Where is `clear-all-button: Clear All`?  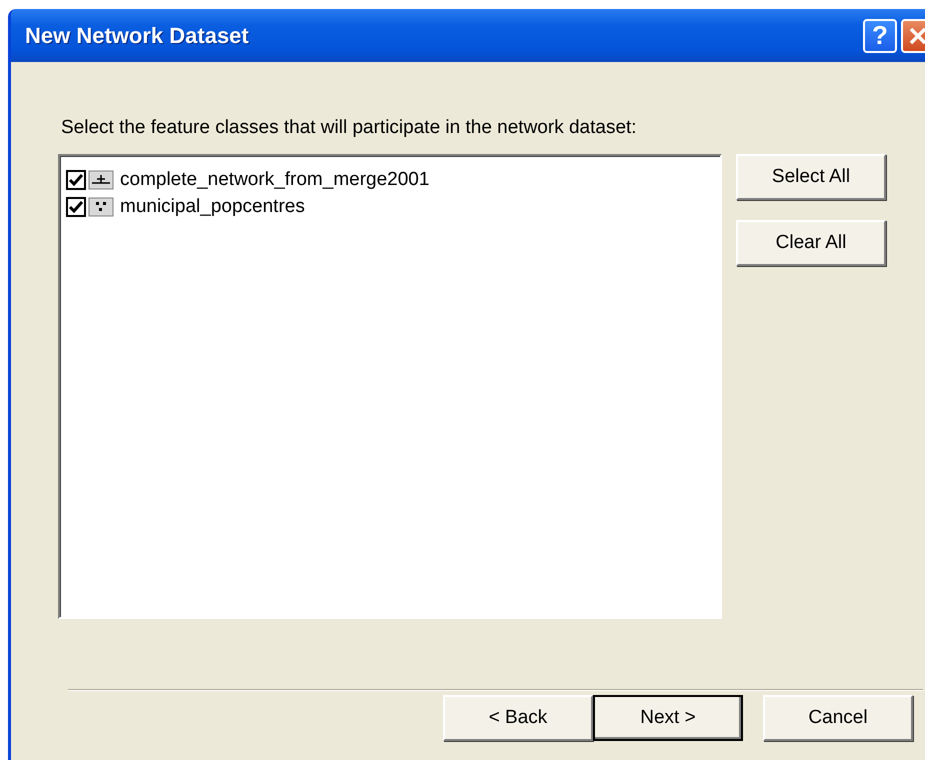 clear-all-button: Clear All is located at coordinates (811, 243).